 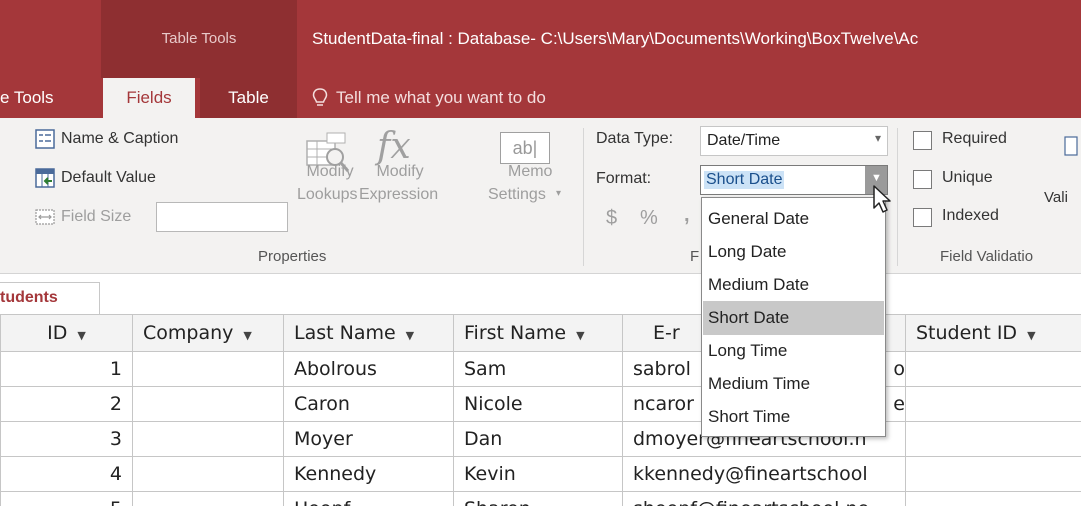 I want to click on format-option: Medium Date, so click(x=793, y=285).